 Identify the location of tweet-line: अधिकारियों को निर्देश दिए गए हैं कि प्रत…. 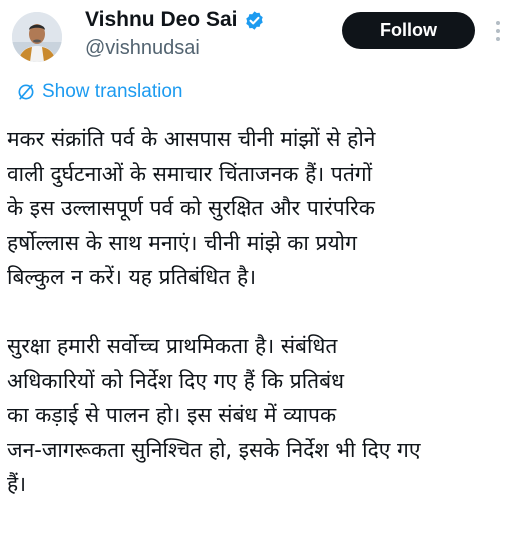
(176, 380).